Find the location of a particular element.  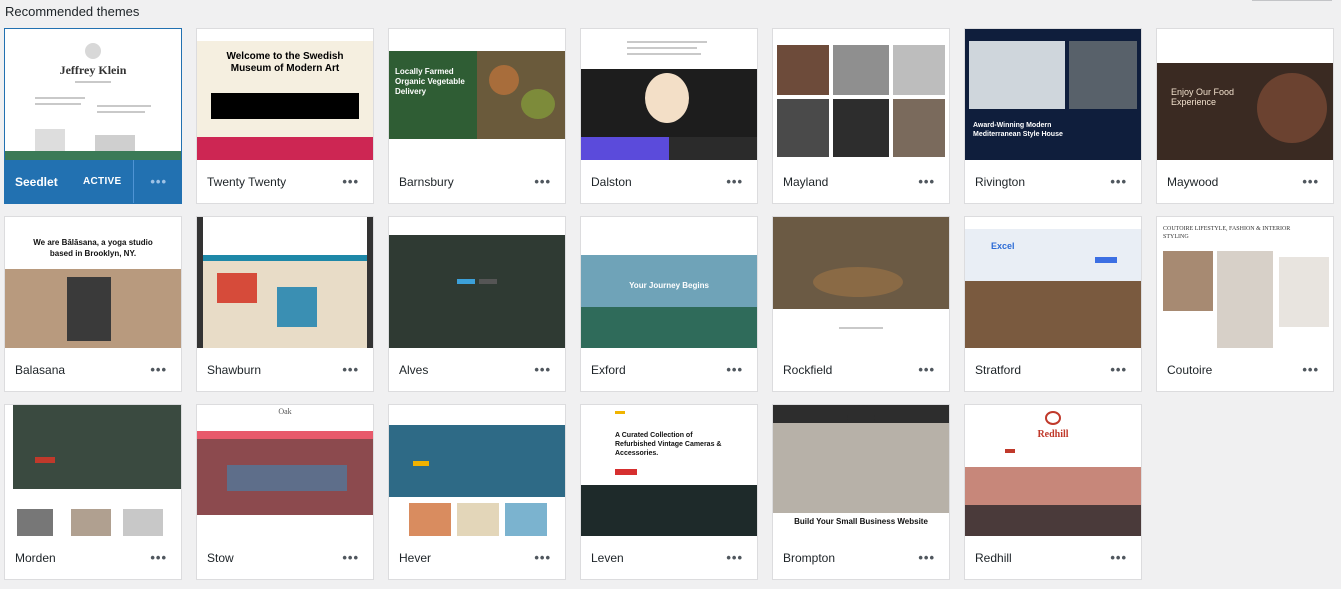

theme-screenshot: Redhill is located at coordinates (1053, 470).